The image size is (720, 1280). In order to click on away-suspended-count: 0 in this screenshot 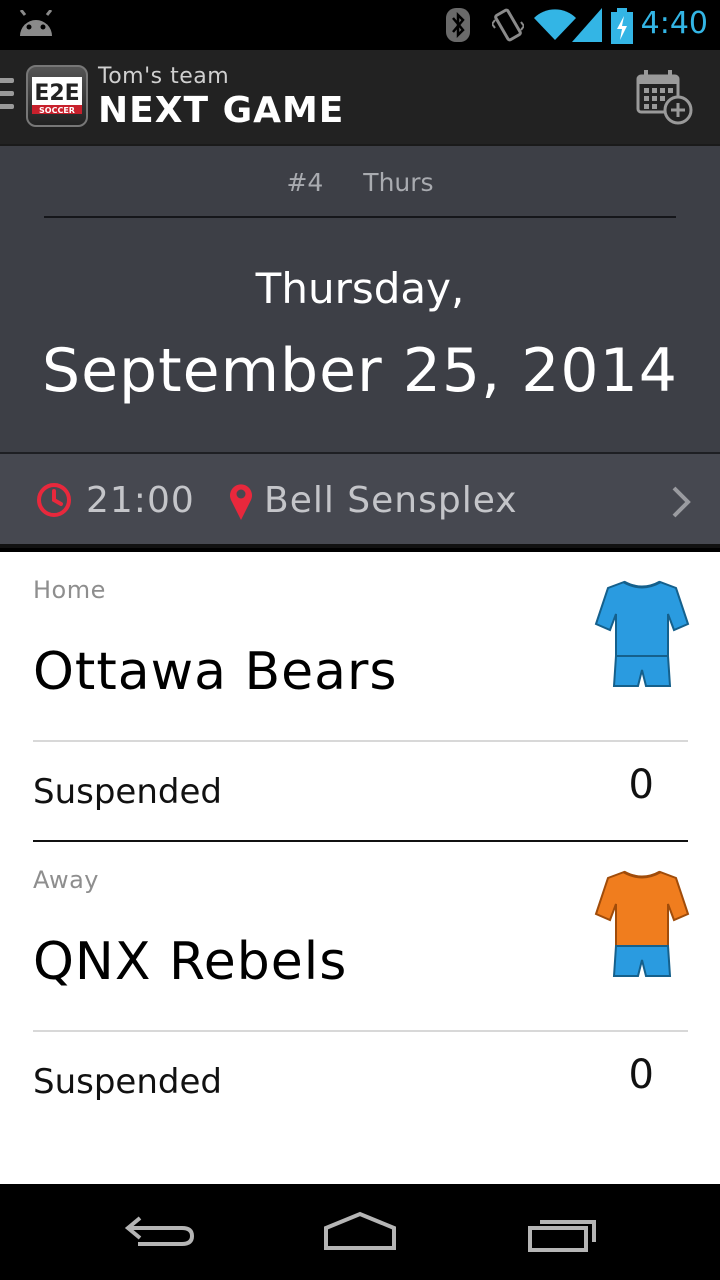, I will do `click(641, 1075)`.